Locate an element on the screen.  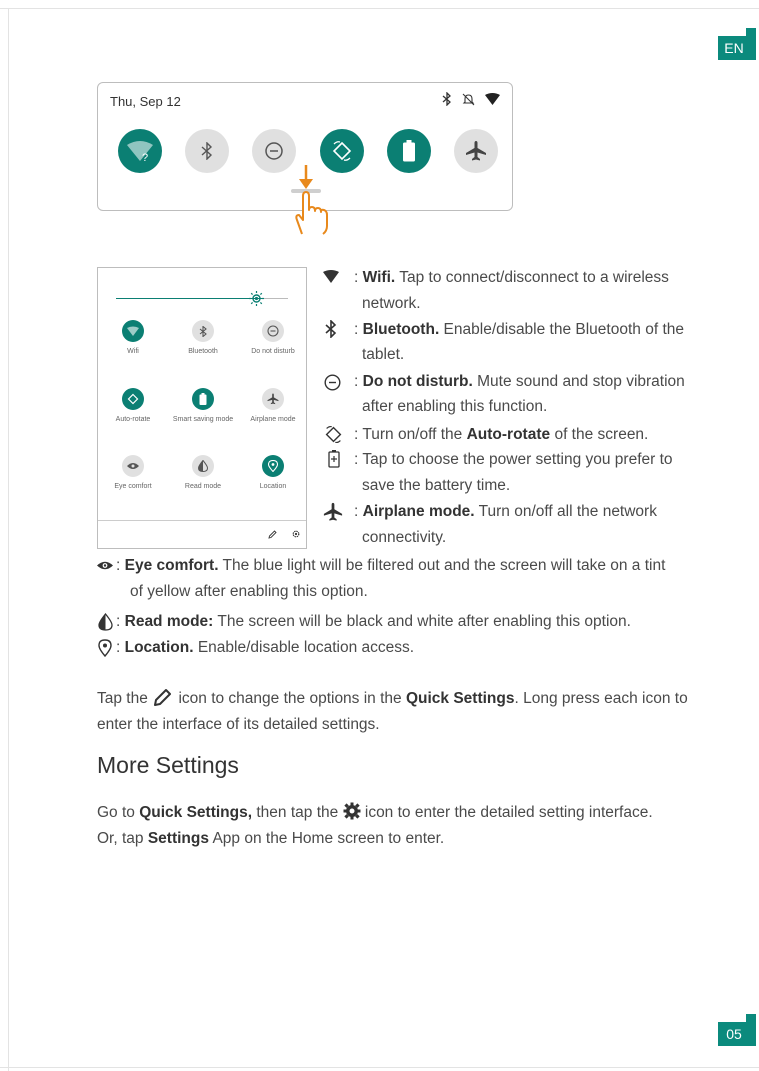
mute-status-icon is located at coordinates (468, 99).